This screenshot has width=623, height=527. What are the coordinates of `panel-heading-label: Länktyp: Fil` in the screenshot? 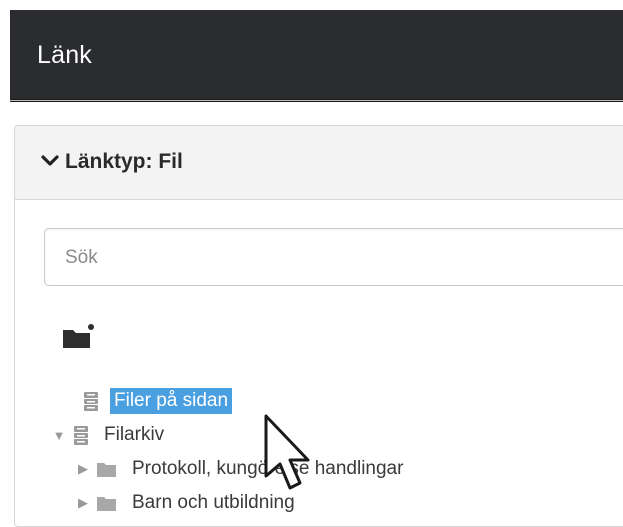 It's located at (124, 161).